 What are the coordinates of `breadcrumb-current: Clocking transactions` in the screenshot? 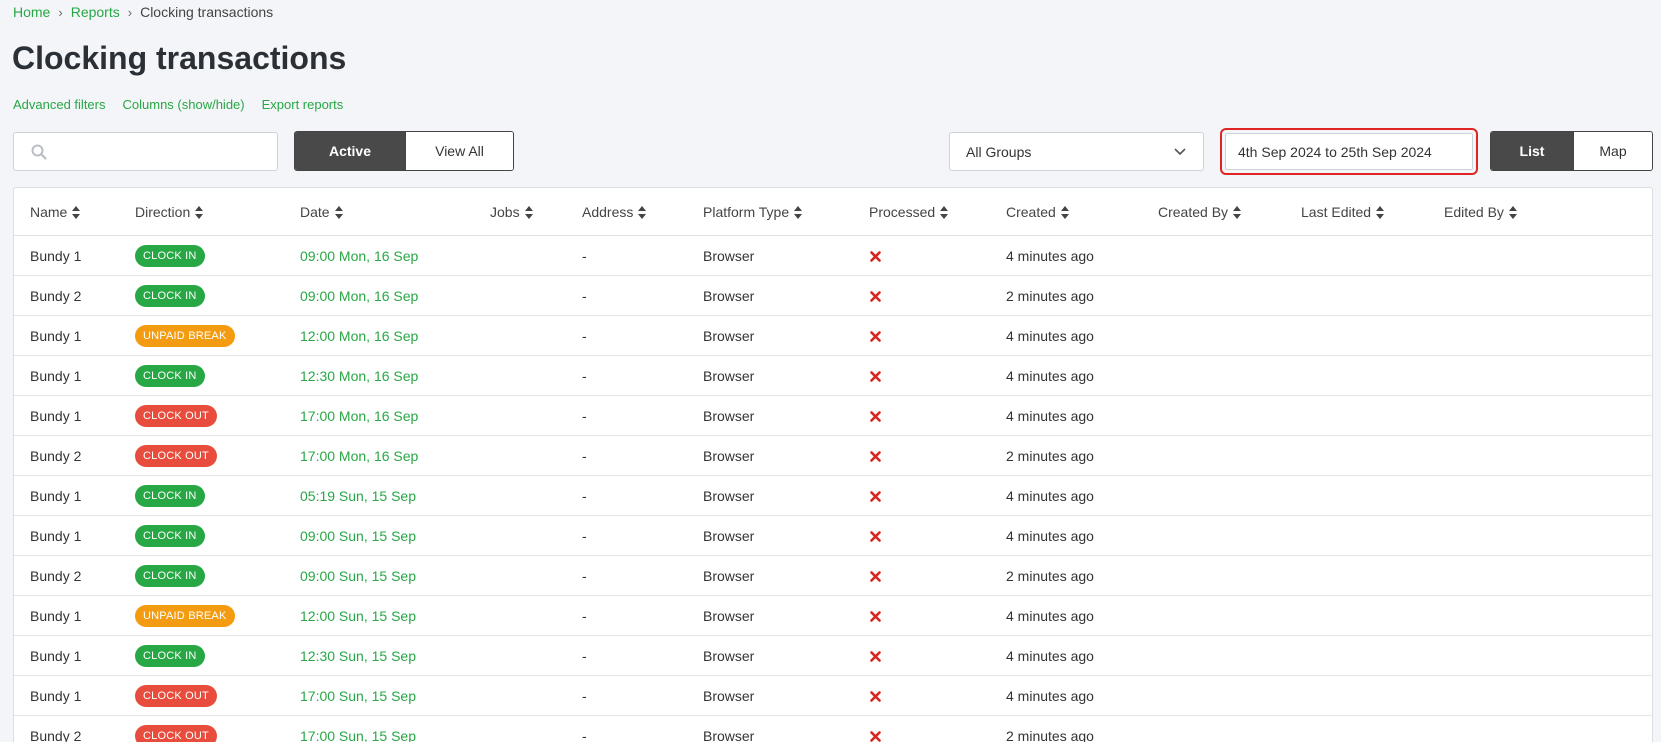 It's located at (207, 12).